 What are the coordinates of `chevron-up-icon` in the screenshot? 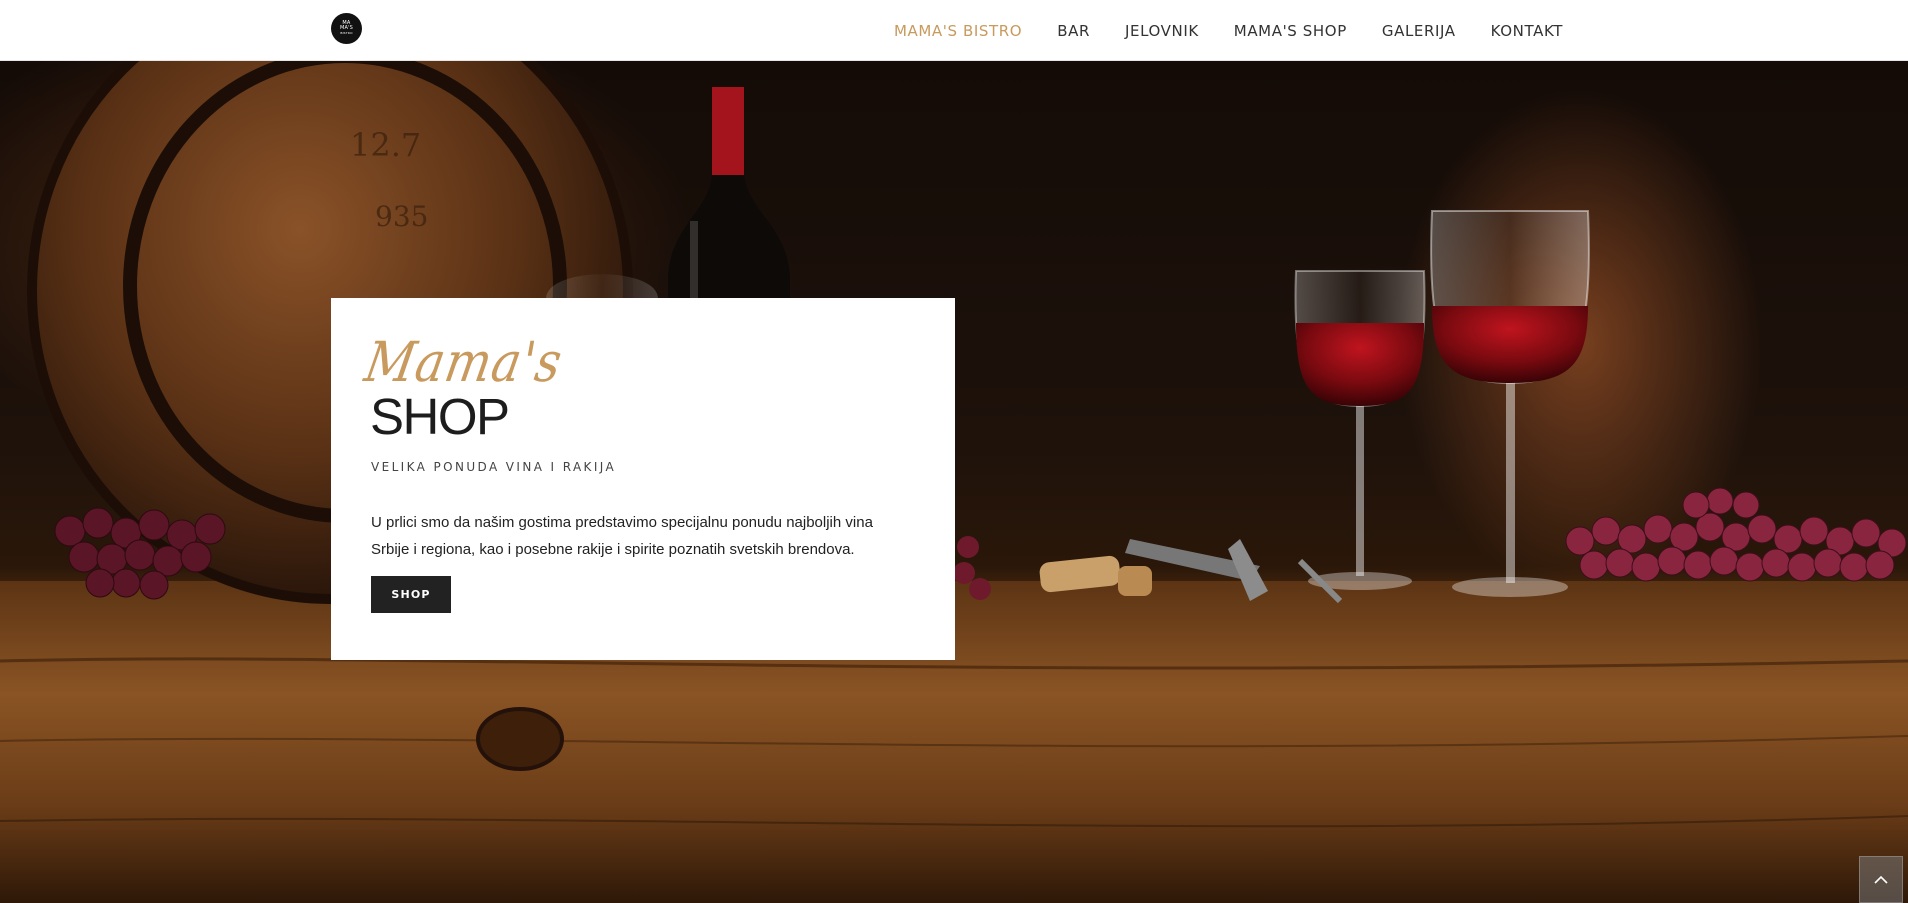 It's located at (1881, 879).